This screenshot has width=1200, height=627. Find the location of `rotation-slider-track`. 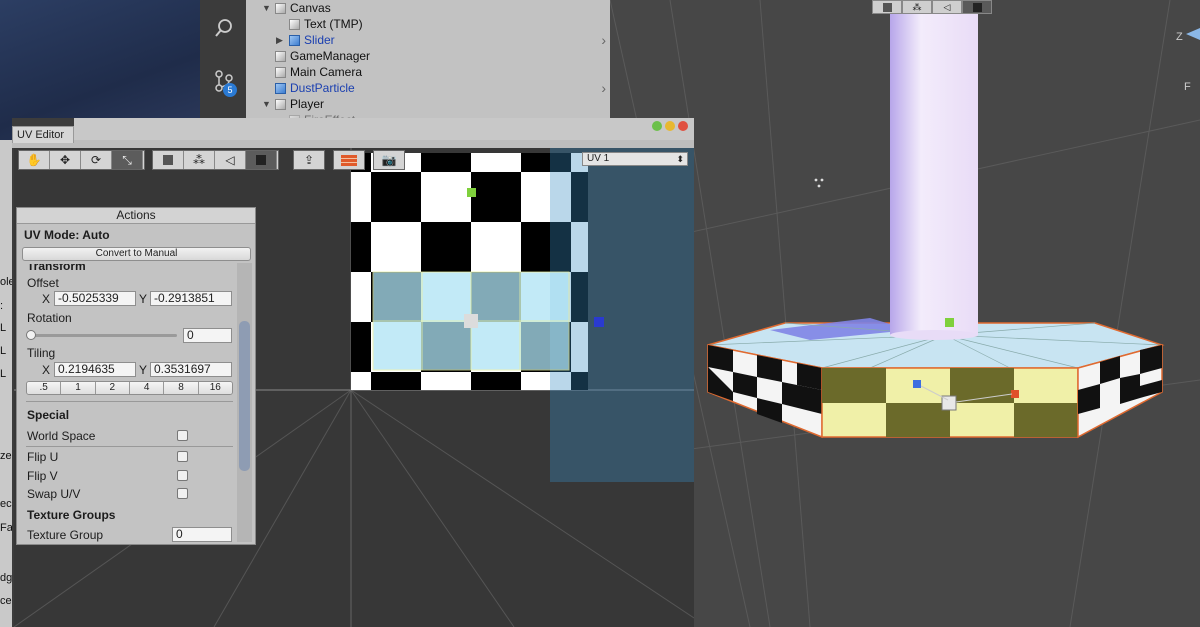

rotation-slider-track is located at coordinates (103, 335).